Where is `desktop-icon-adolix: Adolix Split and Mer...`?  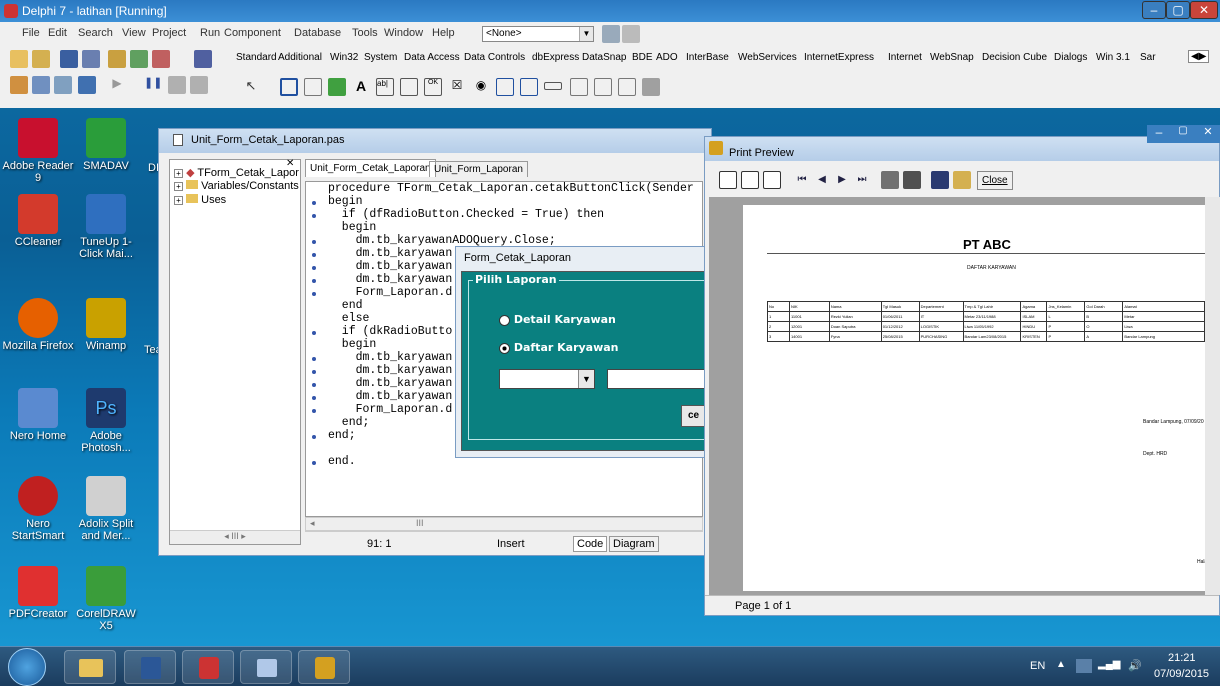 desktop-icon-adolix: Adolix Split and Mer... is located at coordinates (106, 509).